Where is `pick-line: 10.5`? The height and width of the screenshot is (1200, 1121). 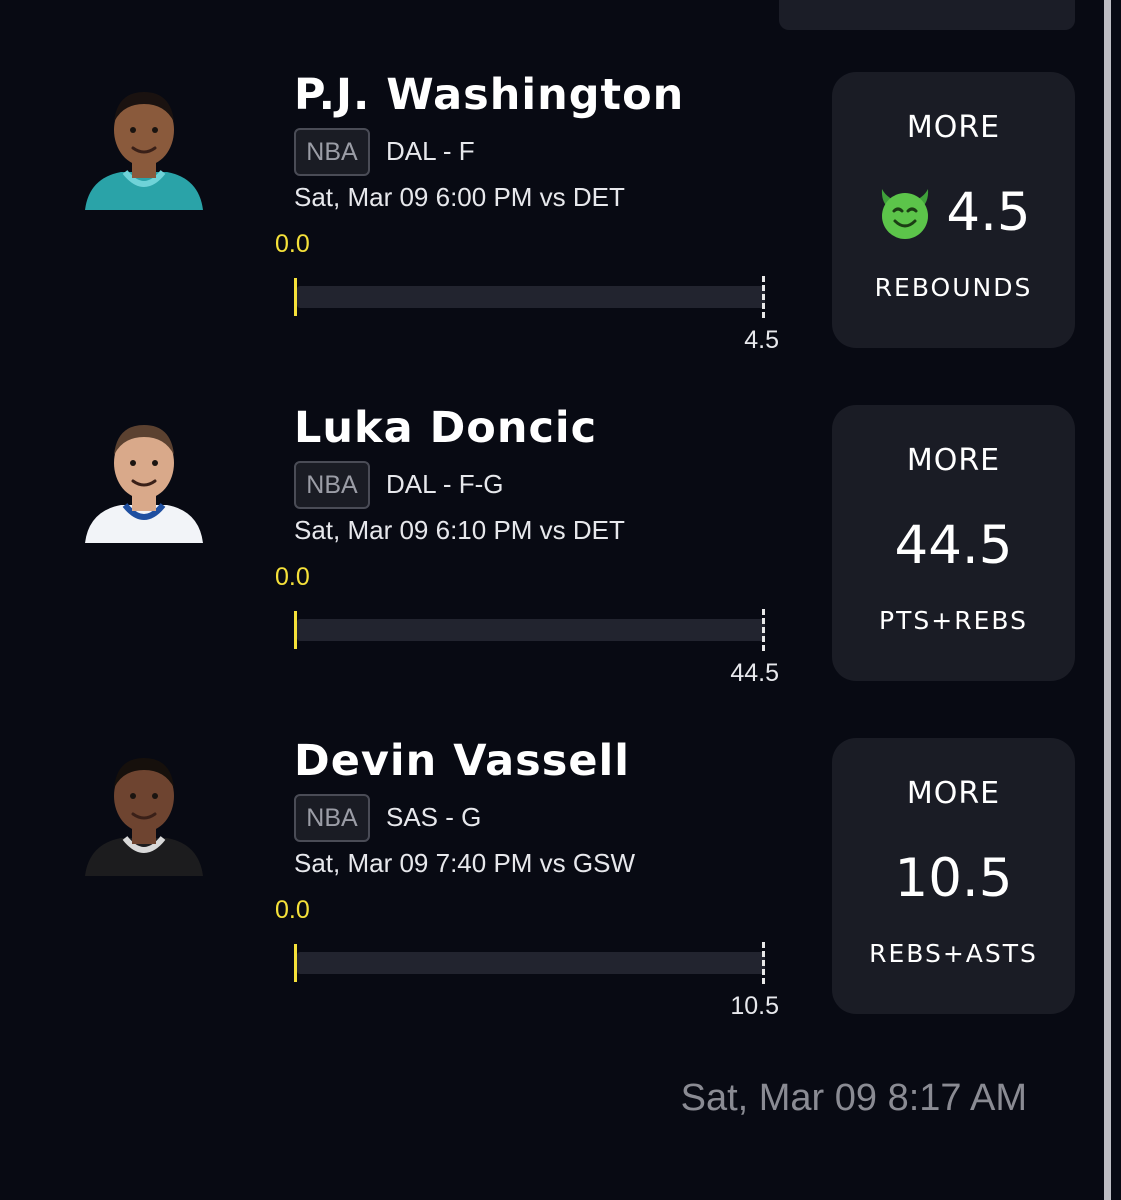
pick-line: 10.5 is located at coordinates (953, 878).